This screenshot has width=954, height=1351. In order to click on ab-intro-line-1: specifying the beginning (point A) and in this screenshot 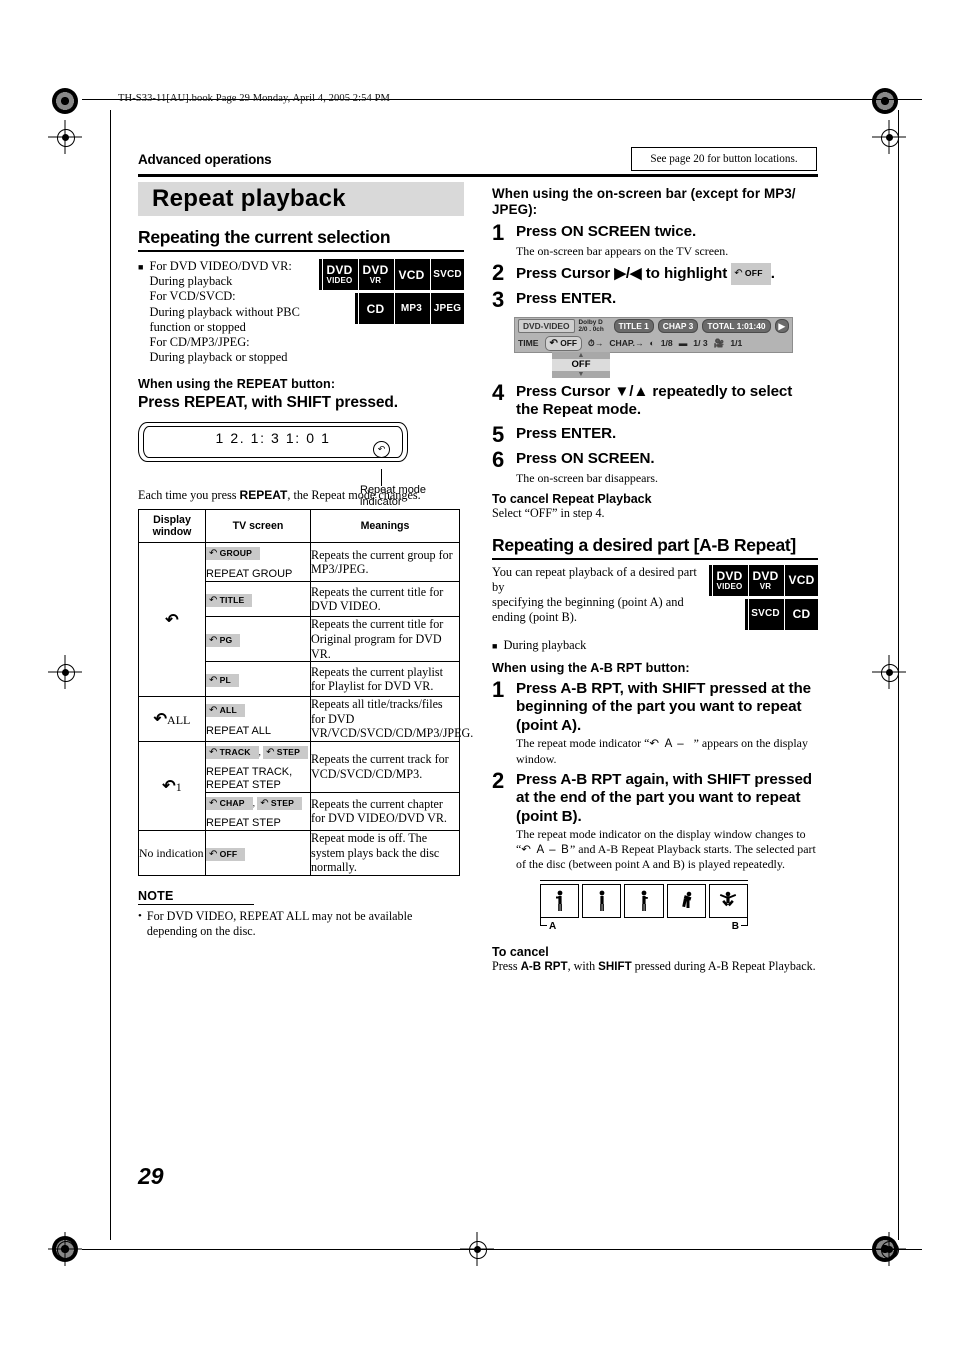, I will do `click(588, 602)`.